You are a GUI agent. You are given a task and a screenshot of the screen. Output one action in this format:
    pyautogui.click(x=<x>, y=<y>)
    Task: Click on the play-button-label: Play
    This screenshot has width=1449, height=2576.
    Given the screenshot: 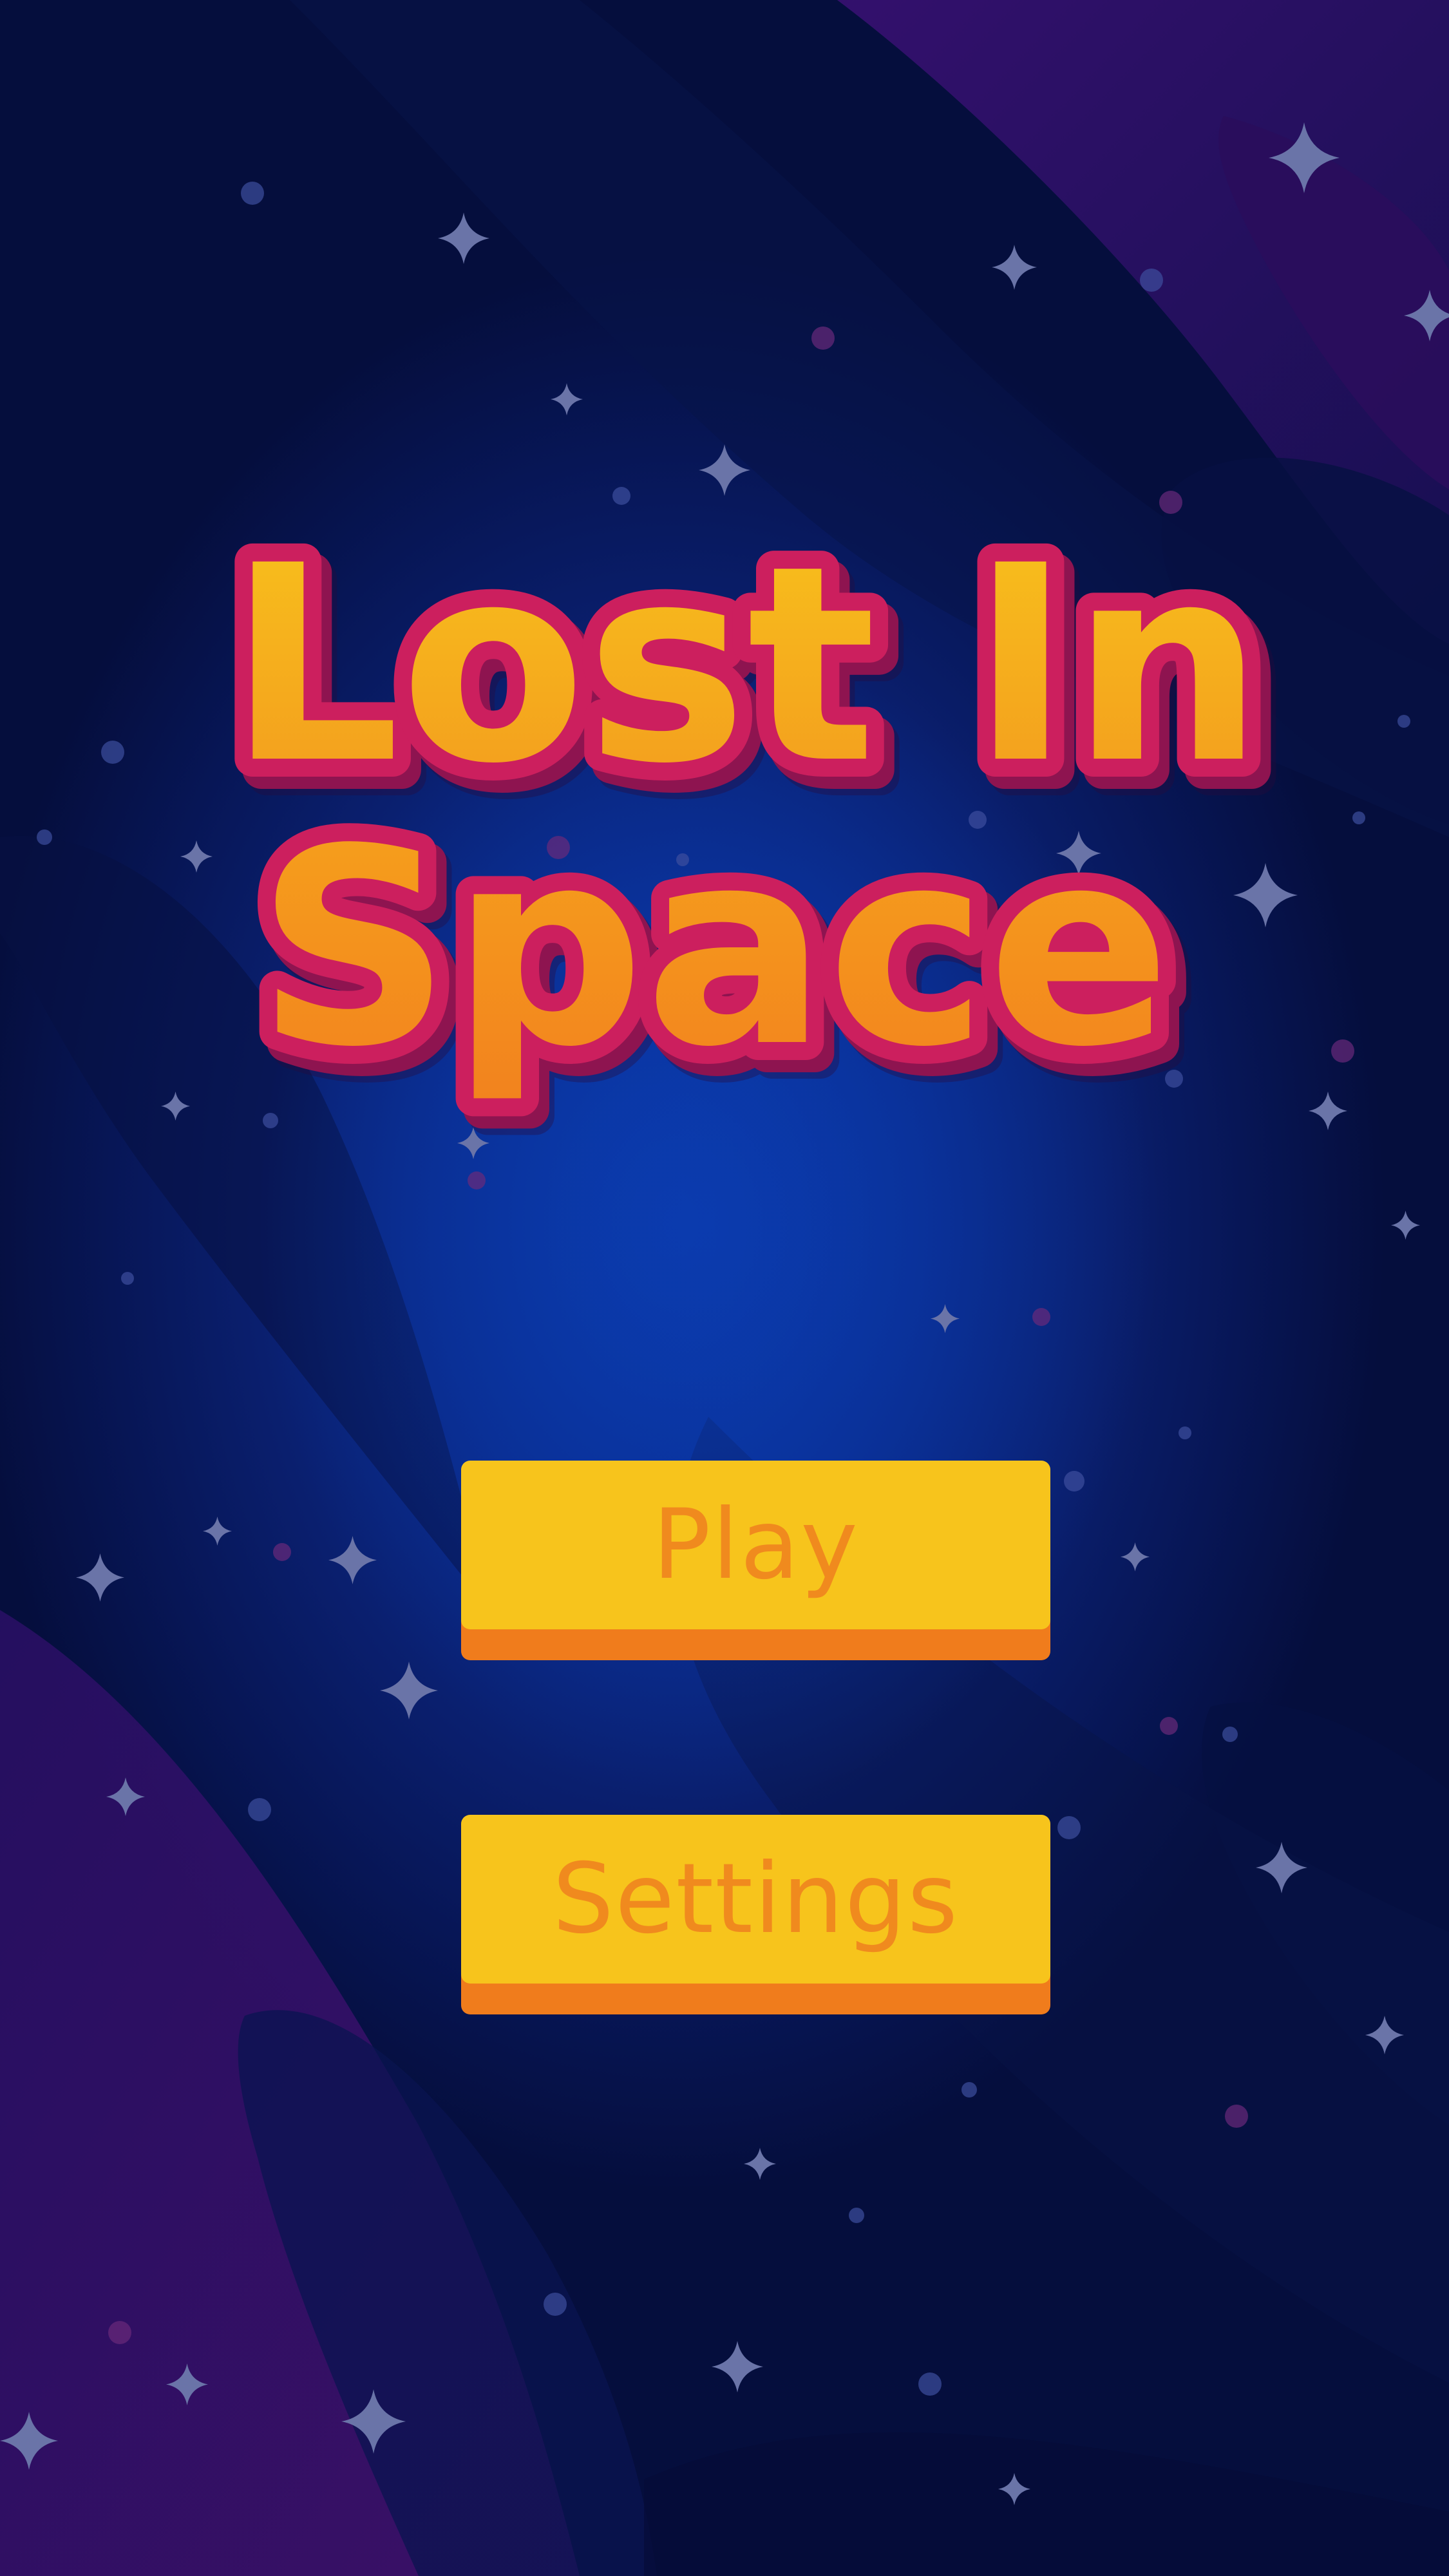 What is the action you would take?
    pyautogui.click(x=755, y=1545)
    